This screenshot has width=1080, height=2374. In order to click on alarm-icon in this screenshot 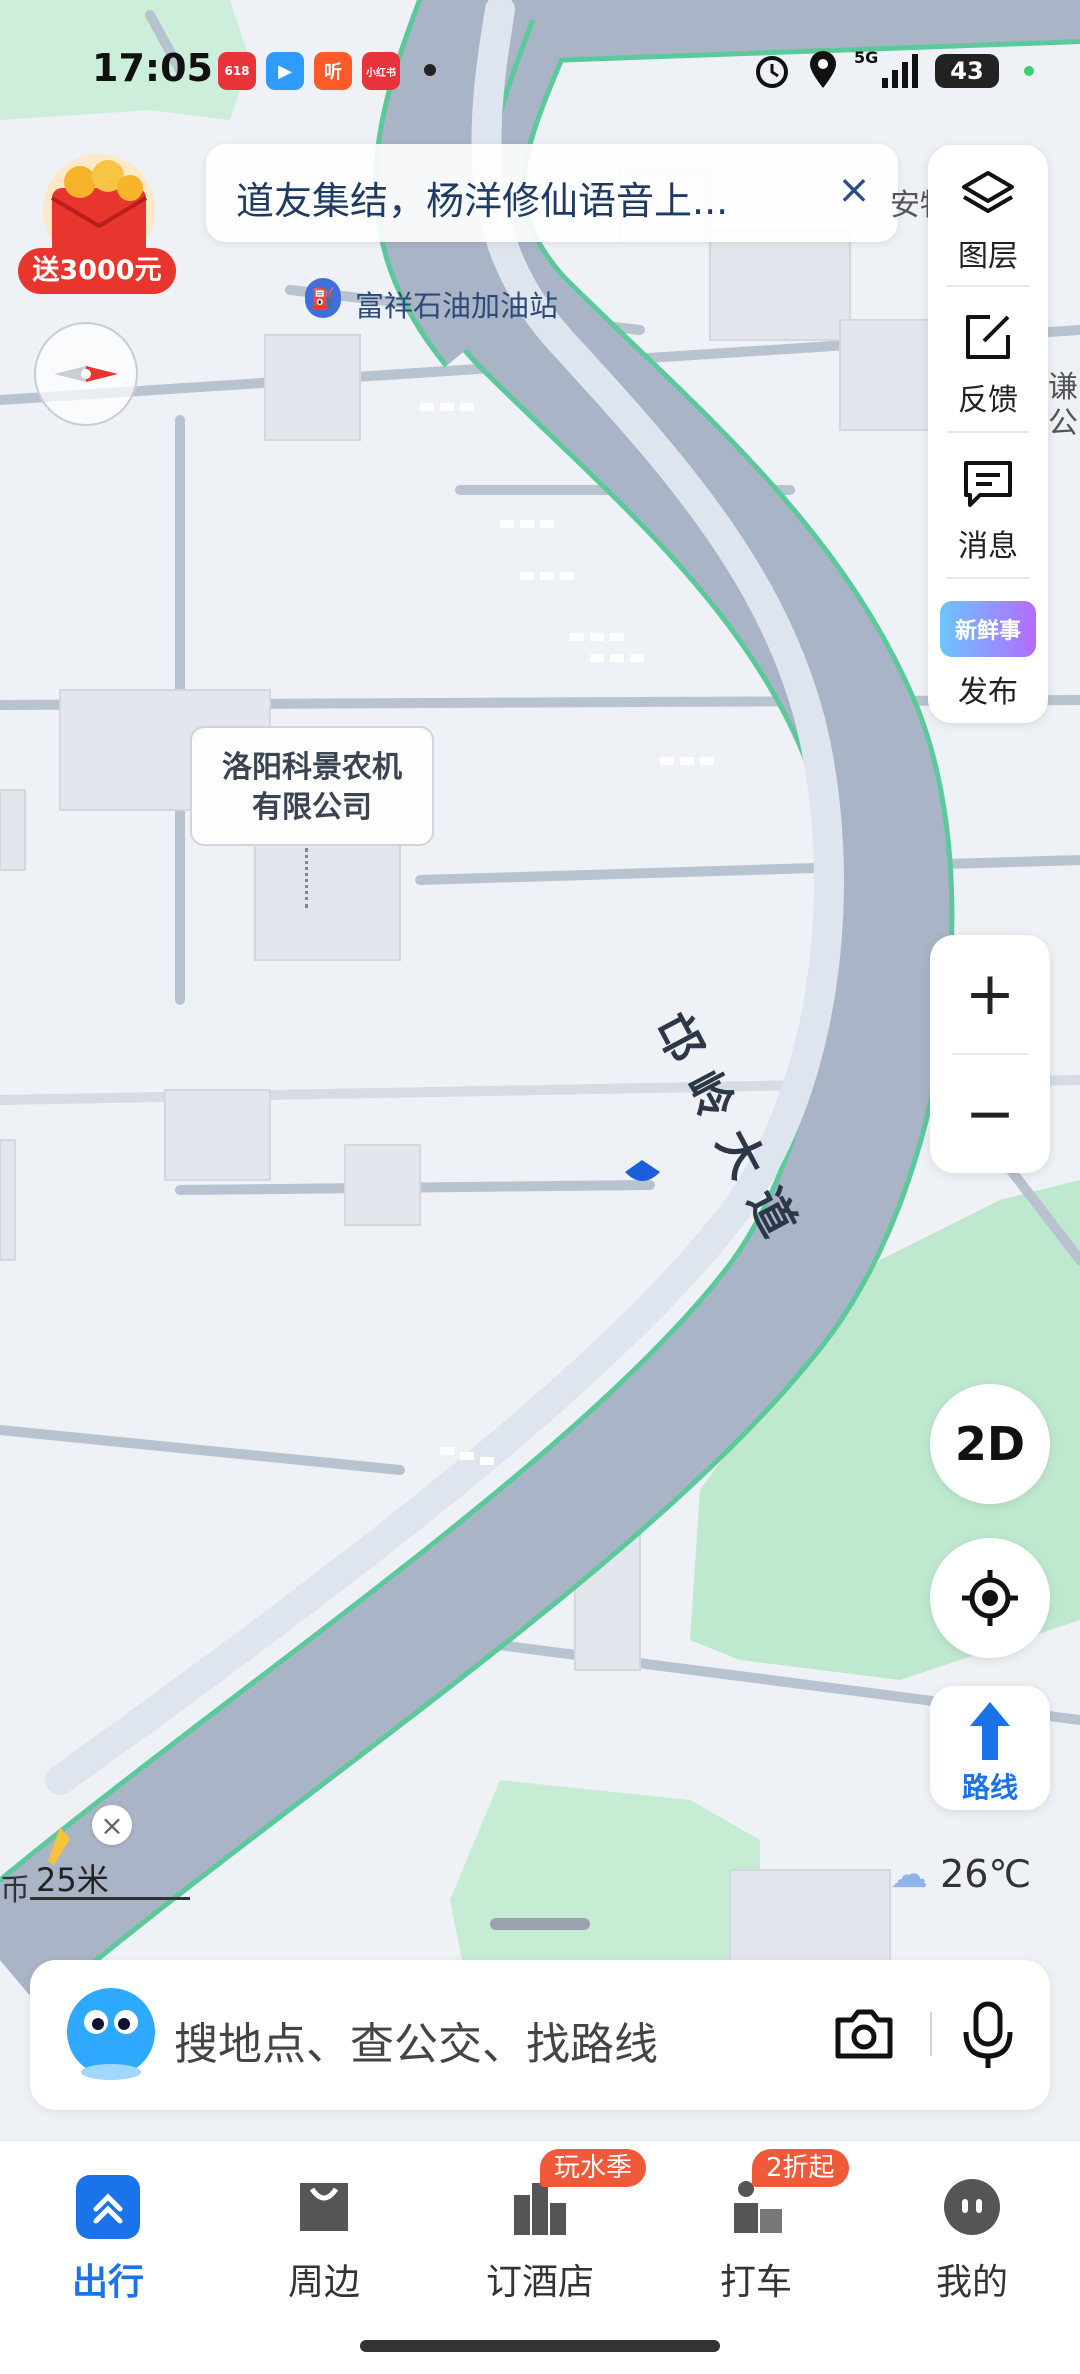, I will do `click(772, 72)`.